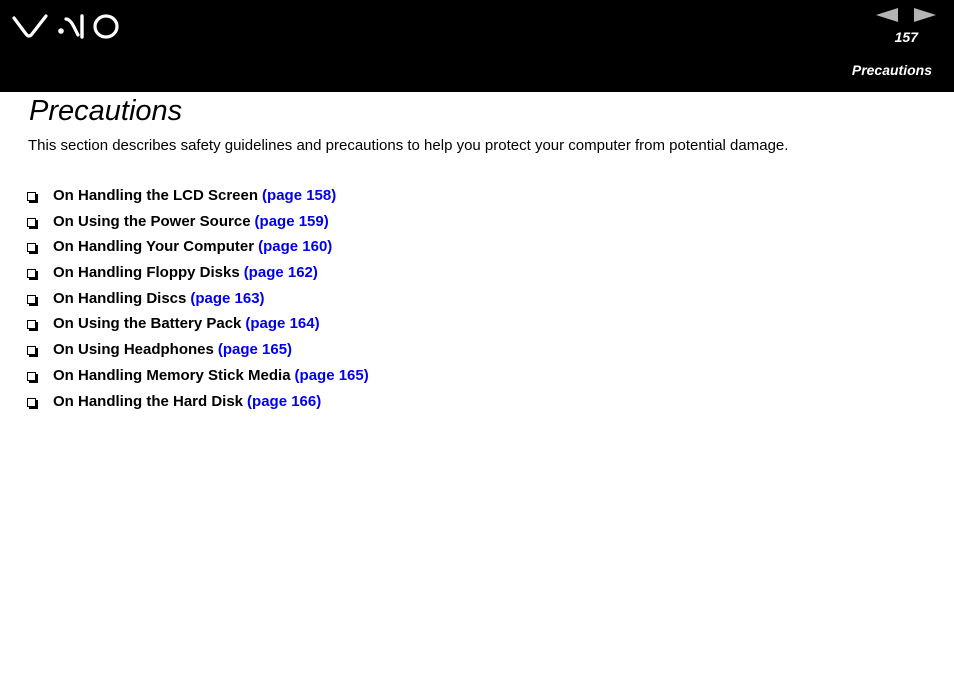 This screenshot has height=674, width=954. What do you see at coordinates (284, 402) in the screenshot?
I see `page-link: (page 166)` at bounding box center [284, 402].